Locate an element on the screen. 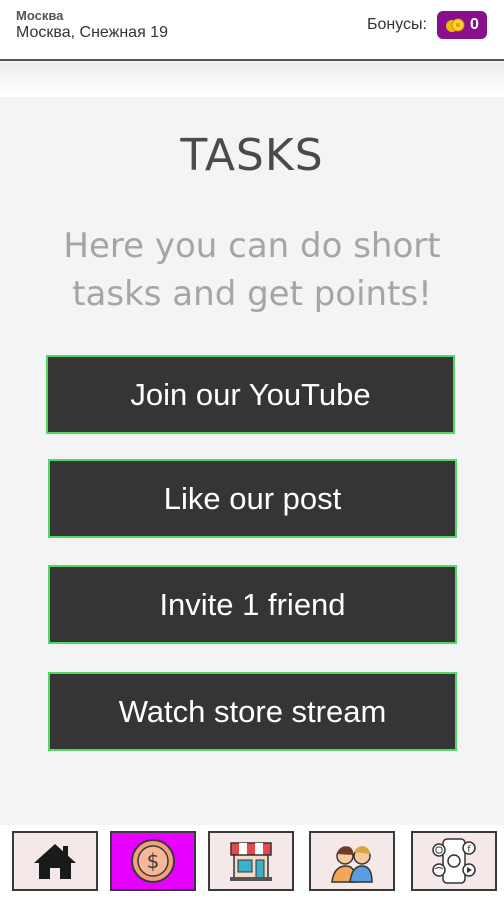 The height and width of the screenshot is (900, 504). header-divider is located at coordinates (252, 80).